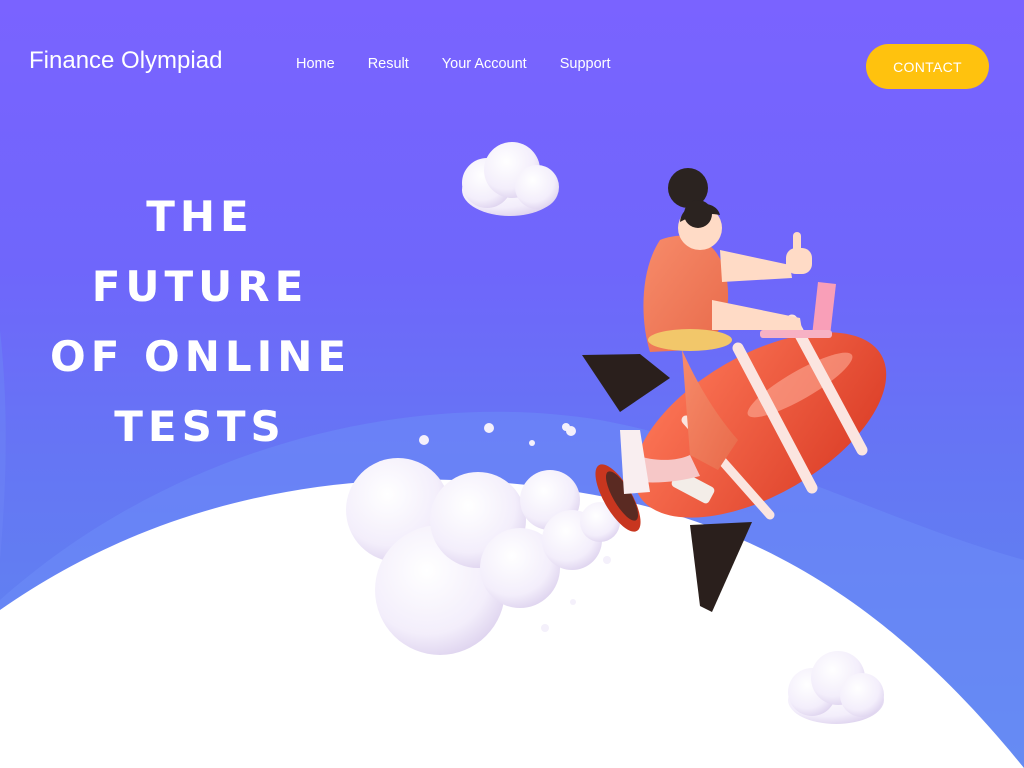 The width and height of the screenshot is (1024, 768). What do you see at coordinates (836, 687) in the screenshot?
I see `cloud-bottom-right` at bounding box center [836, 687].